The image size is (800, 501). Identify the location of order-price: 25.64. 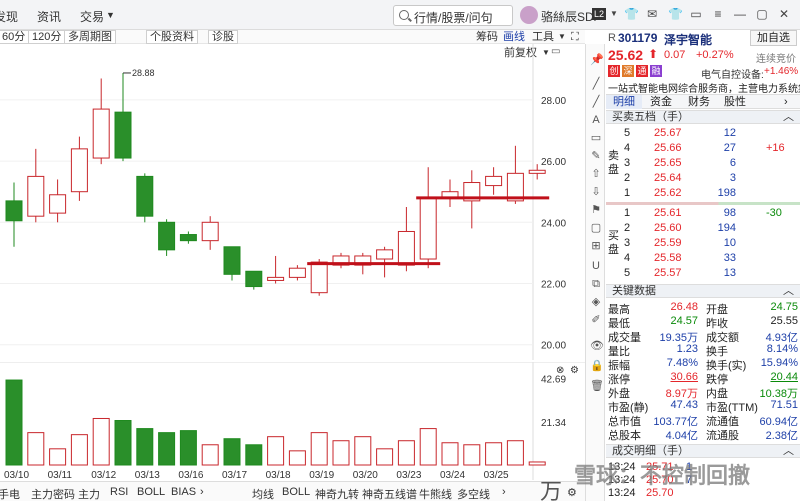
(668, 178).